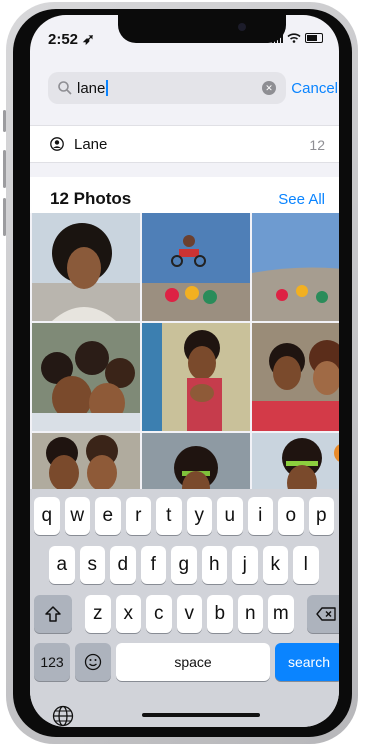 This screenshot has width=365, height=747. I want to click on search-icon, so click(65, 88).